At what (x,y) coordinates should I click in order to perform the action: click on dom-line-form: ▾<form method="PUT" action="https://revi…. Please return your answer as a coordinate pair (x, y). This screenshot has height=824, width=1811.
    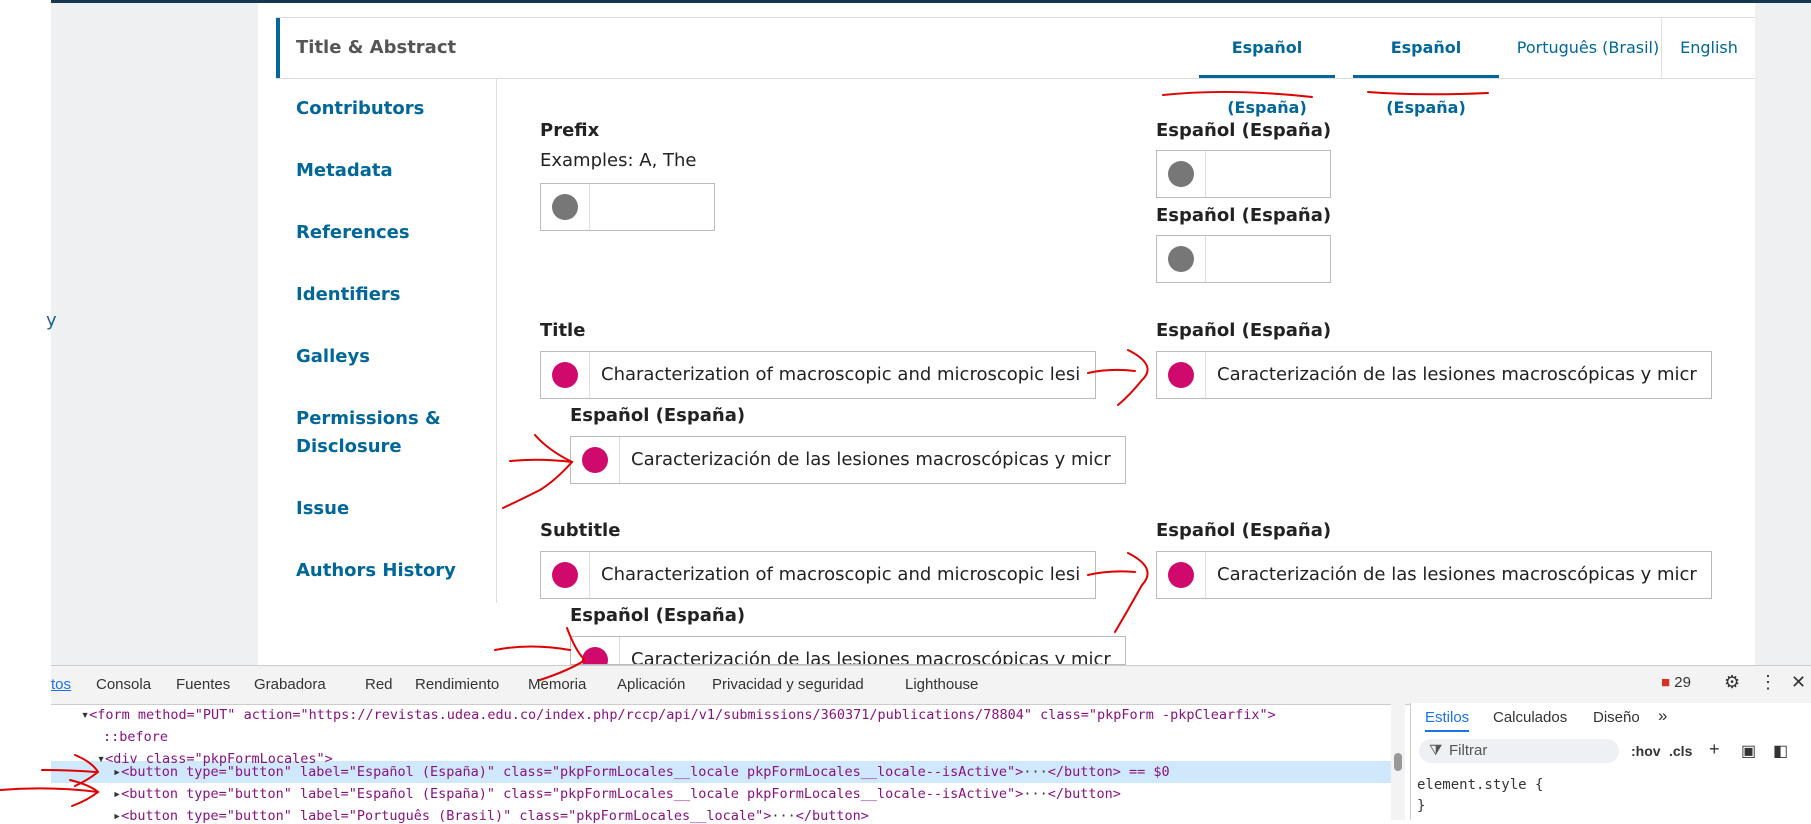
    Looking at the image, I should click on (678, 715).